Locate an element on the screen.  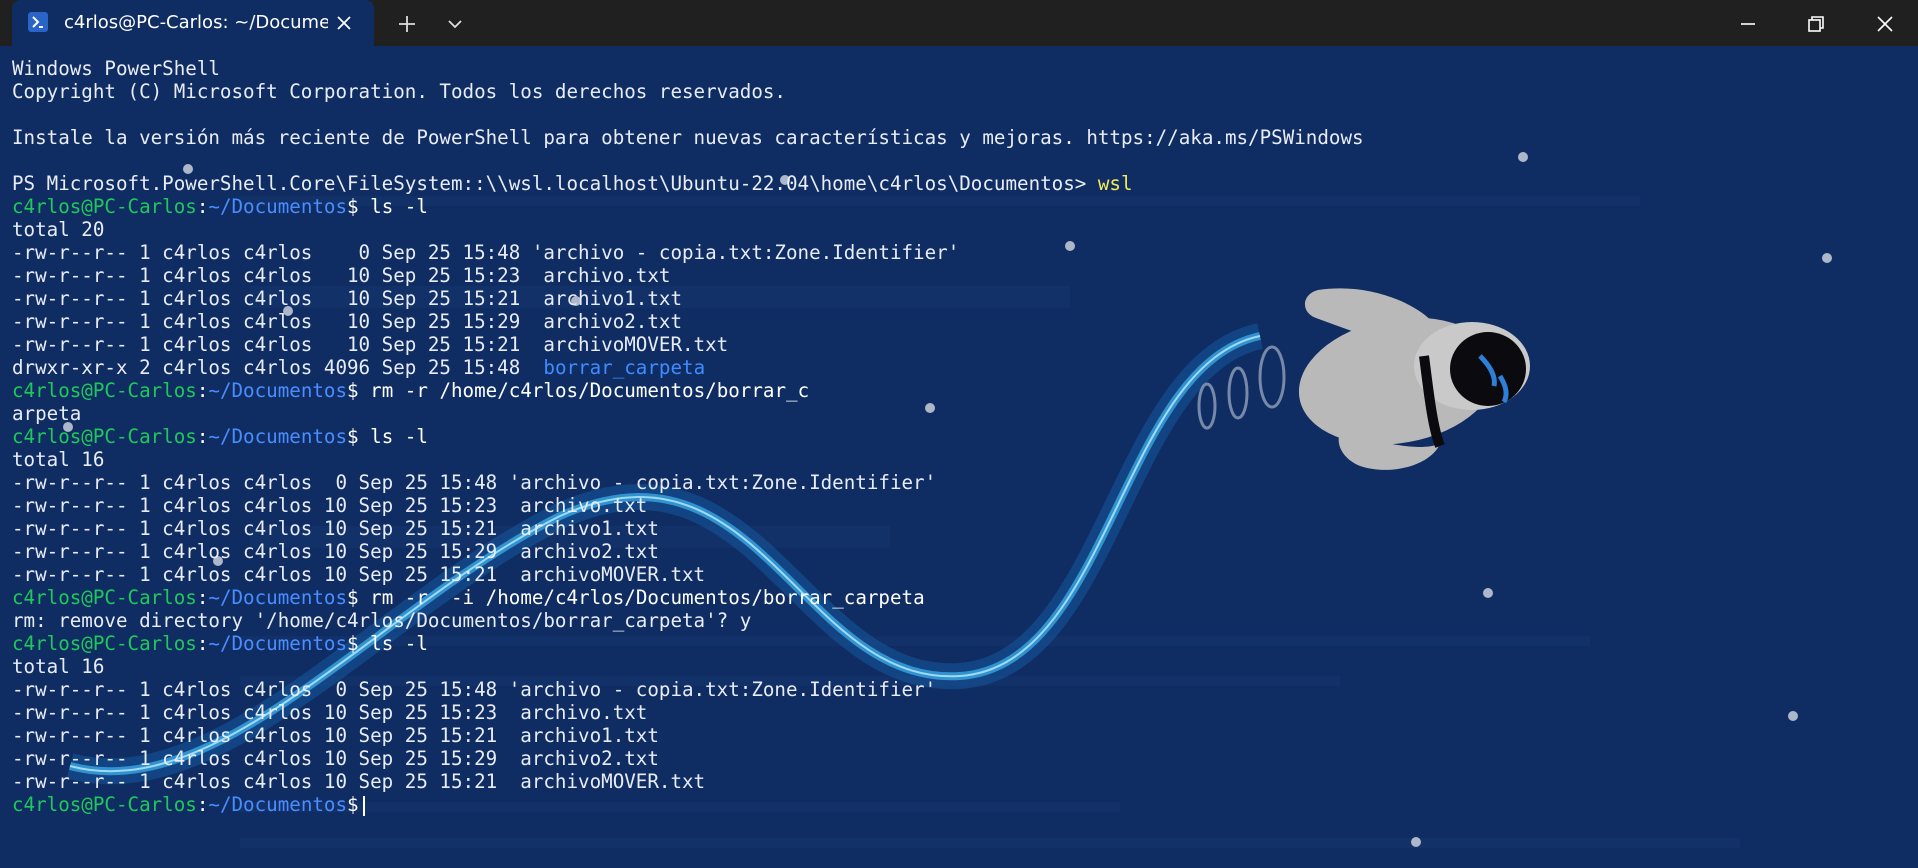
text-cursor is located at coordinates (363, 805).